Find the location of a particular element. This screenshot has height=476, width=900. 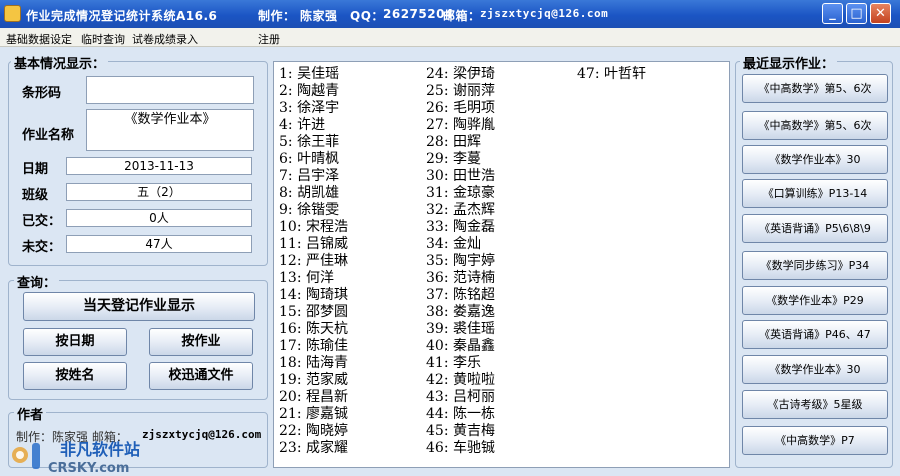

barcode-label: 条形码 is located at coordinates (42, 93).